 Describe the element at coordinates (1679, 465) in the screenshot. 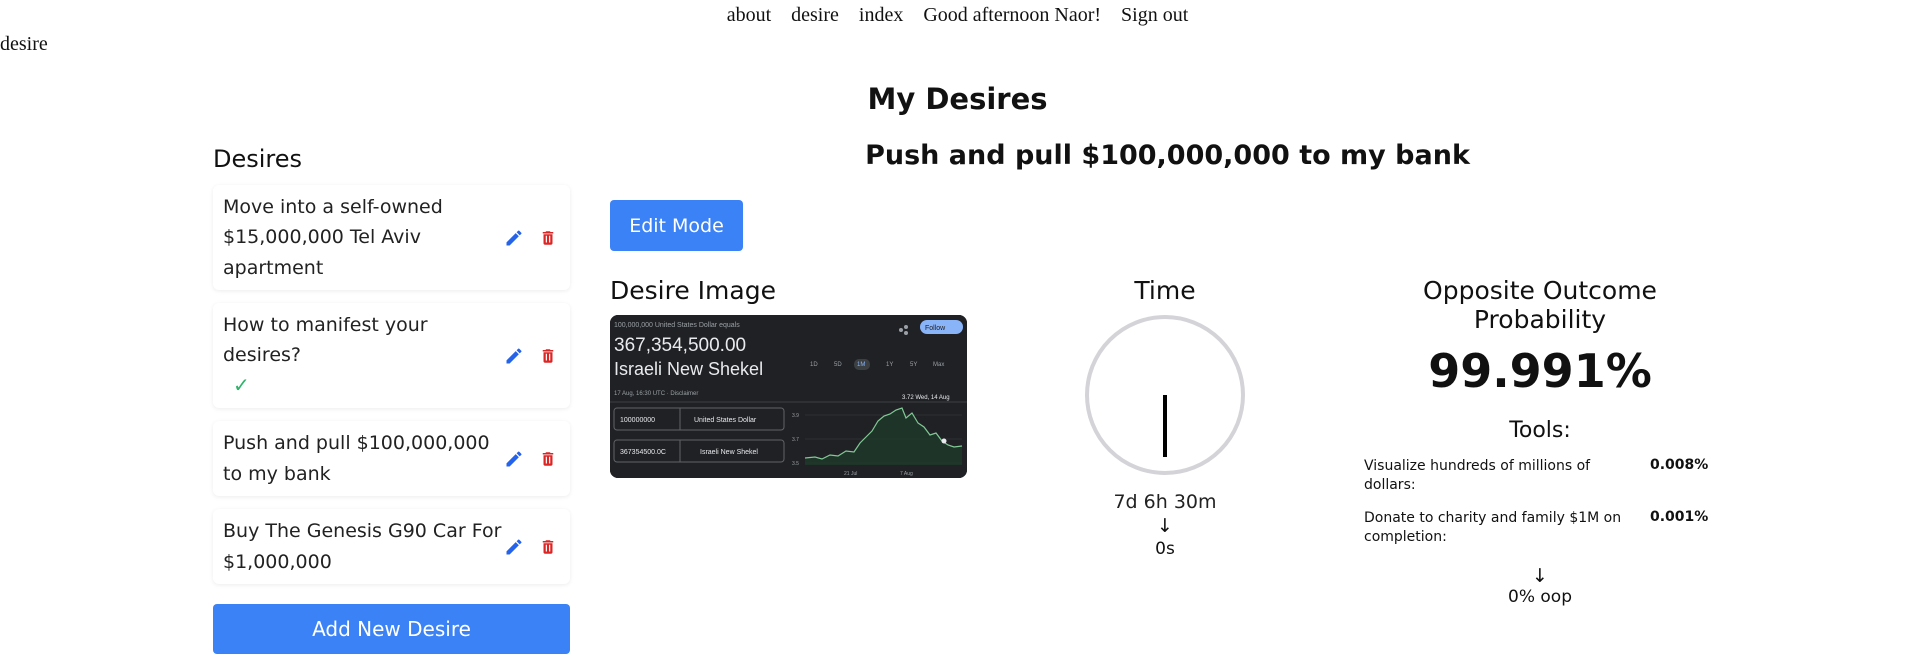

I see `tool-value: 0.008%` at that location.